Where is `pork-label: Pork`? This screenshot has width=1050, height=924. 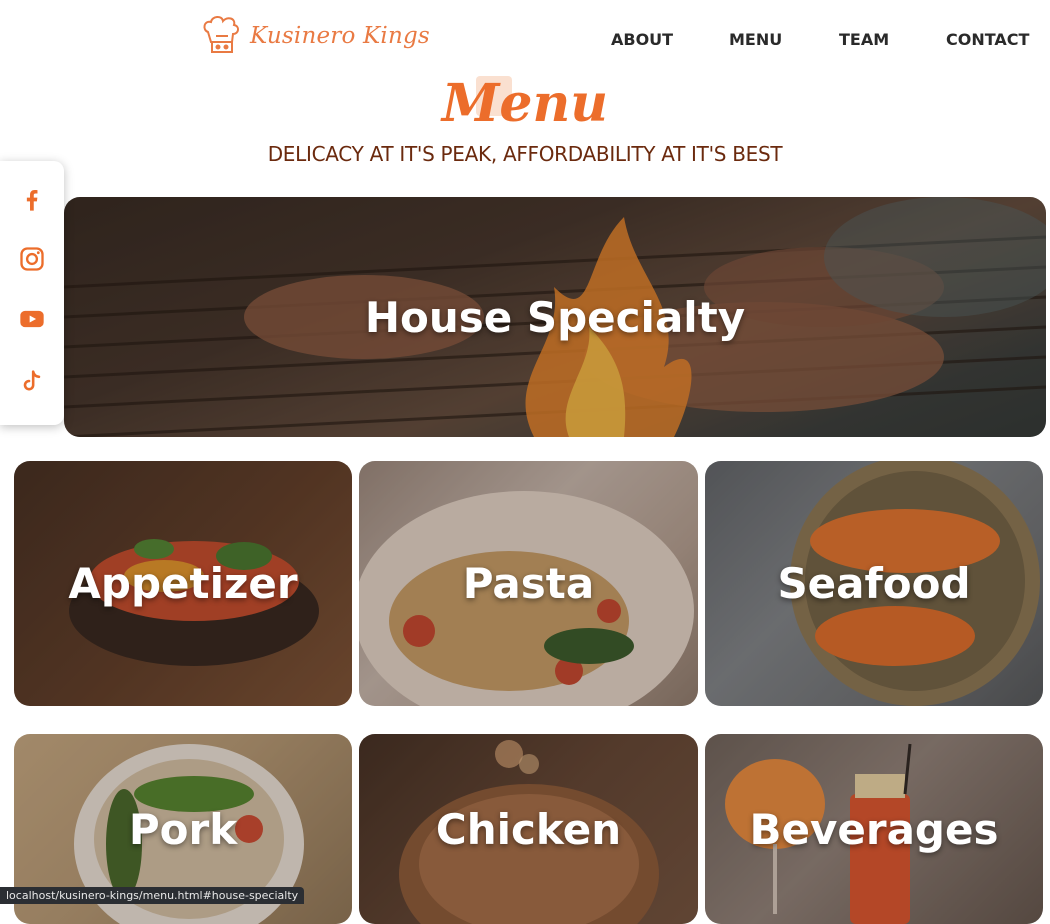 pork-label: Pork is located at coordinates (183, 829).